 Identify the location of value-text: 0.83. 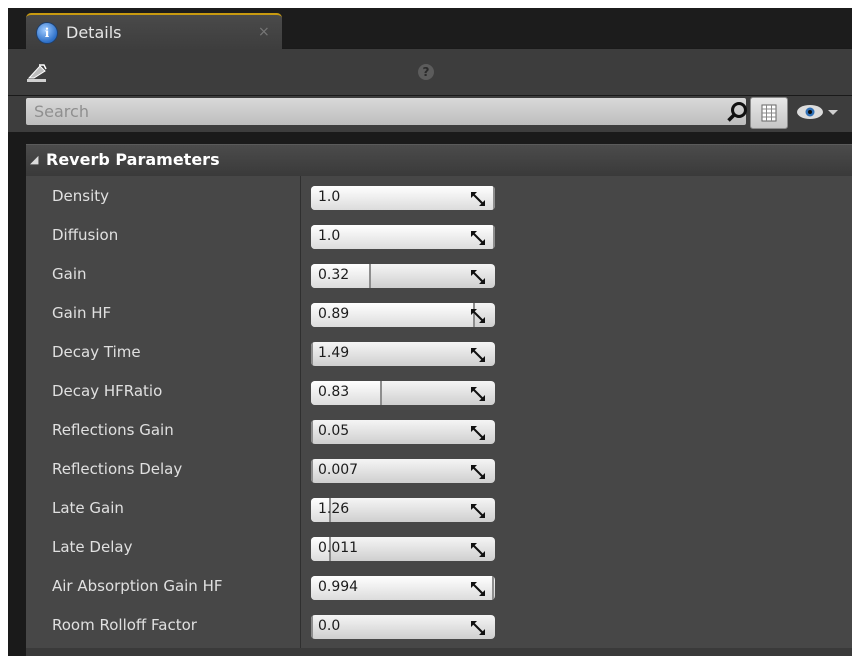
(334, 392).